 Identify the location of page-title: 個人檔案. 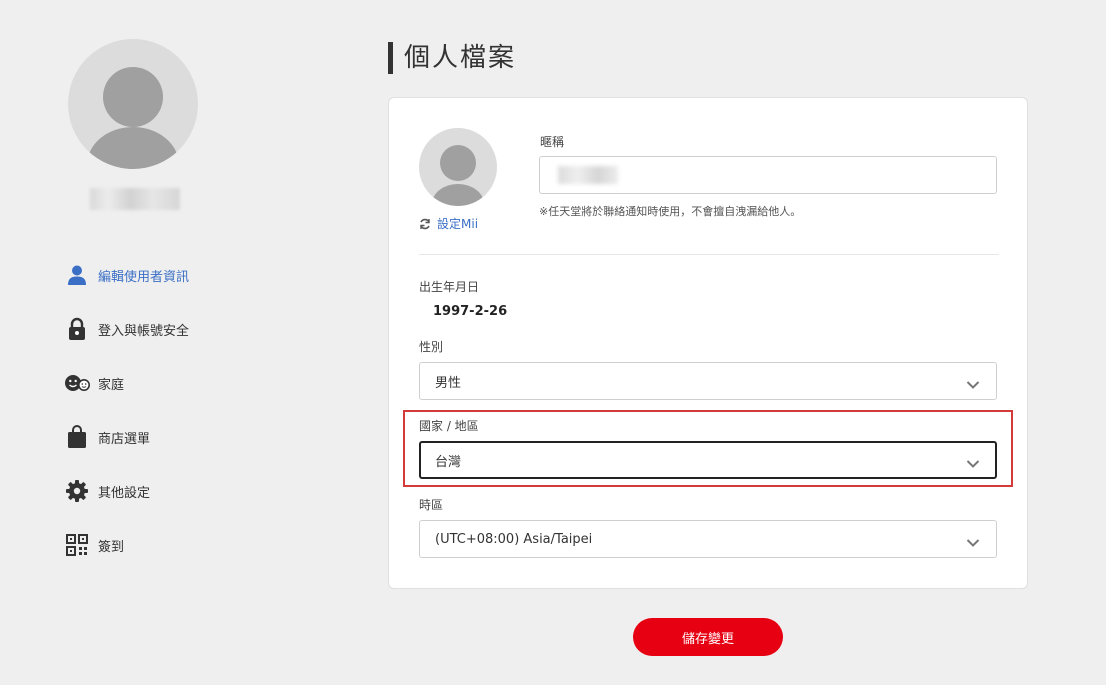
(452, 58).